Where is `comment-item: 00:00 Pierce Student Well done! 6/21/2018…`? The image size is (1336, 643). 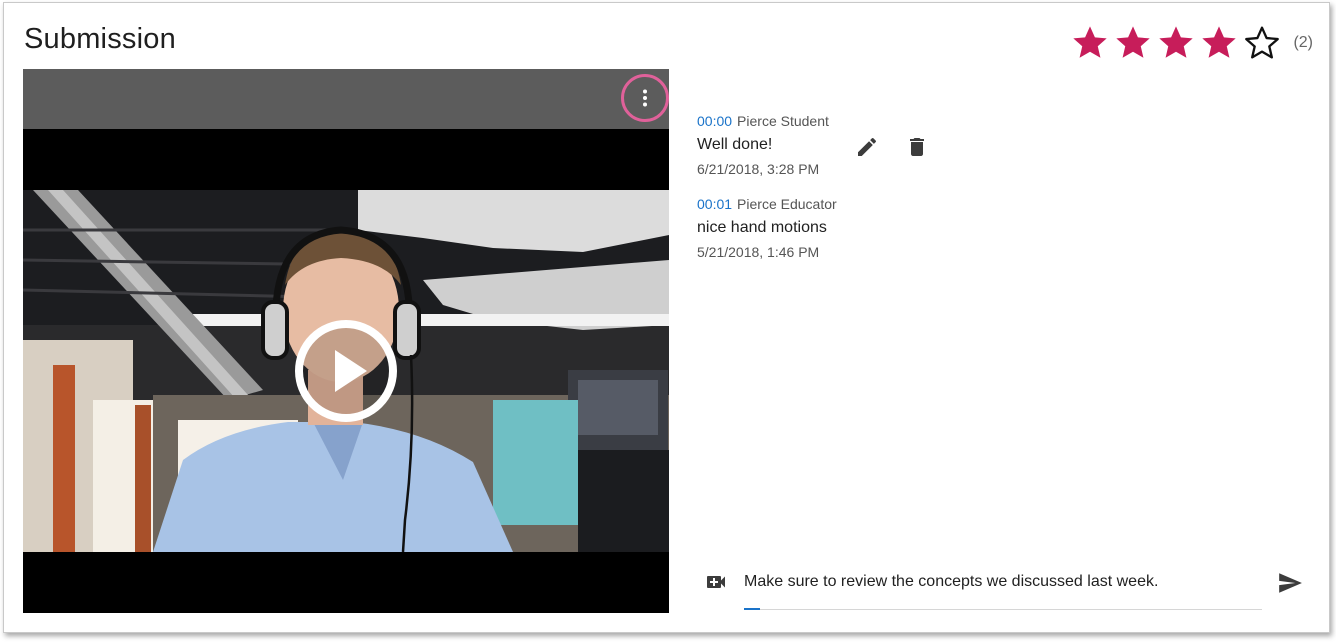
comment-item: 00:00 Pierce Student Well done! 6/21/2018… is located at coordinates (810, 145).